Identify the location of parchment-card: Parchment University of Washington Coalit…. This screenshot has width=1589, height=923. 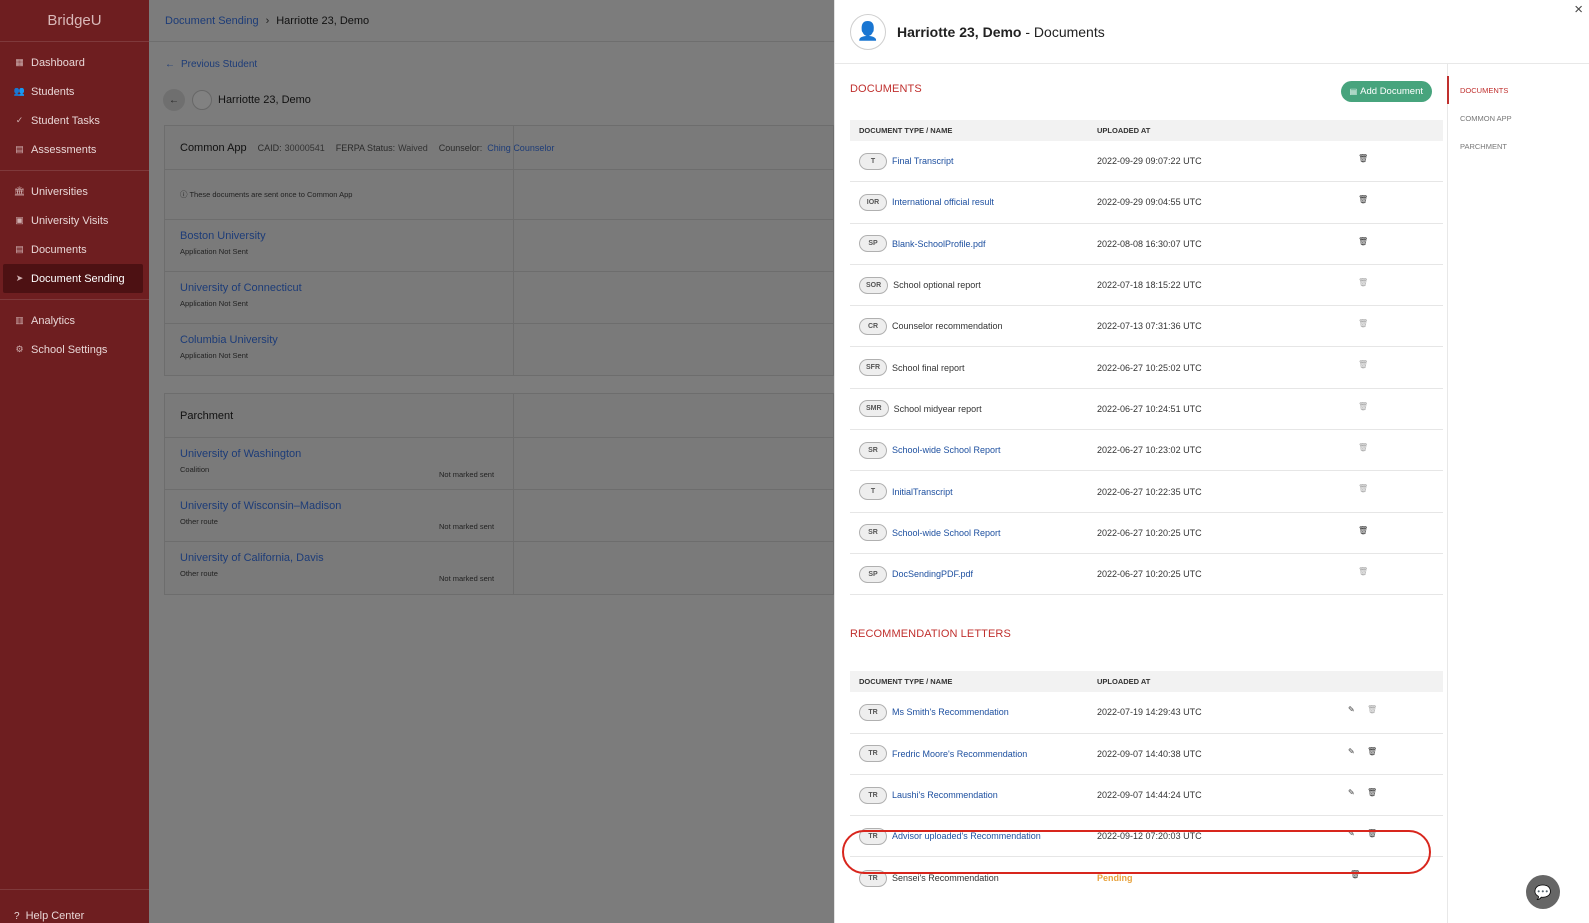
(499, 494).